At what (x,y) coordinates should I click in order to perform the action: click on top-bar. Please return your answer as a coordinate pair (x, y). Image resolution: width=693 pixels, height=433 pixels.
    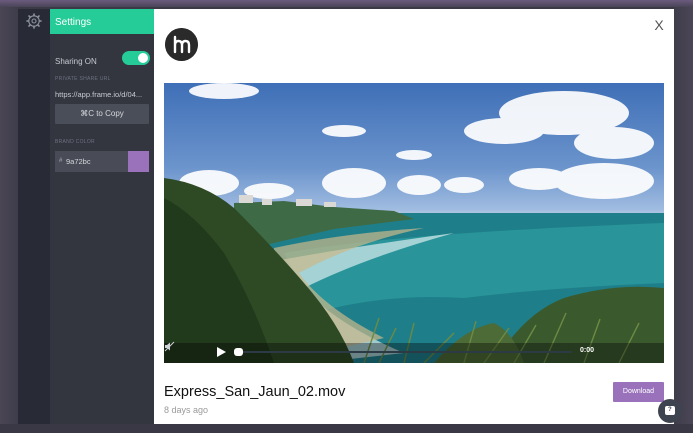
    Looking at the image, I should click on (346, 3).